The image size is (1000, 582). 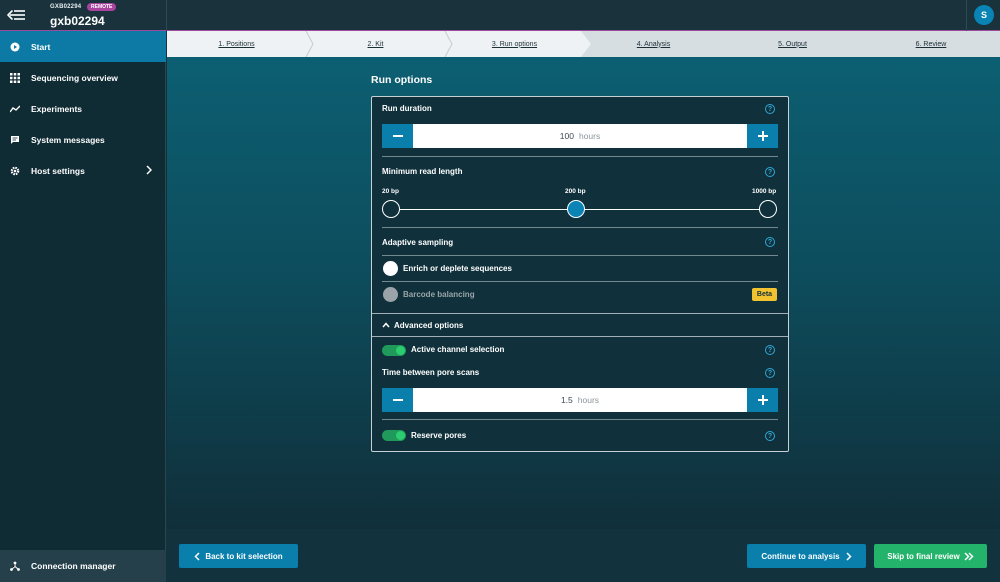 What do you see at coordinates (923, 556) in the screenshot?
I see `skip-label: Skip to final review` at bounding box center [923, 556].